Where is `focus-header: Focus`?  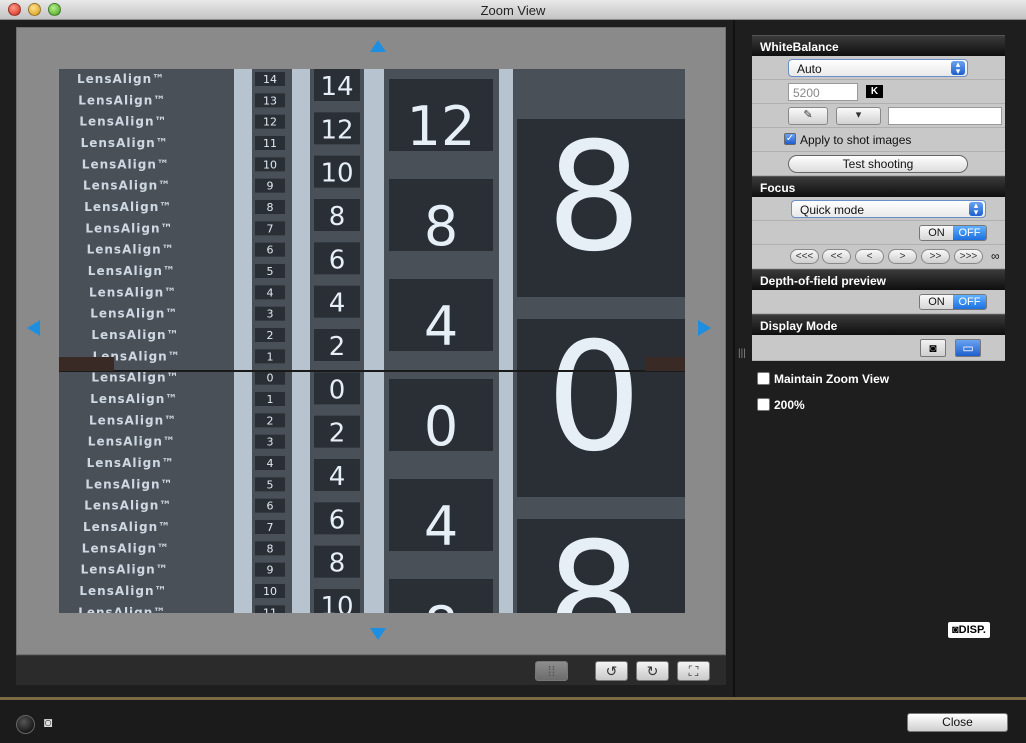 focus-header: Focus is located at coordinates (878, 186).